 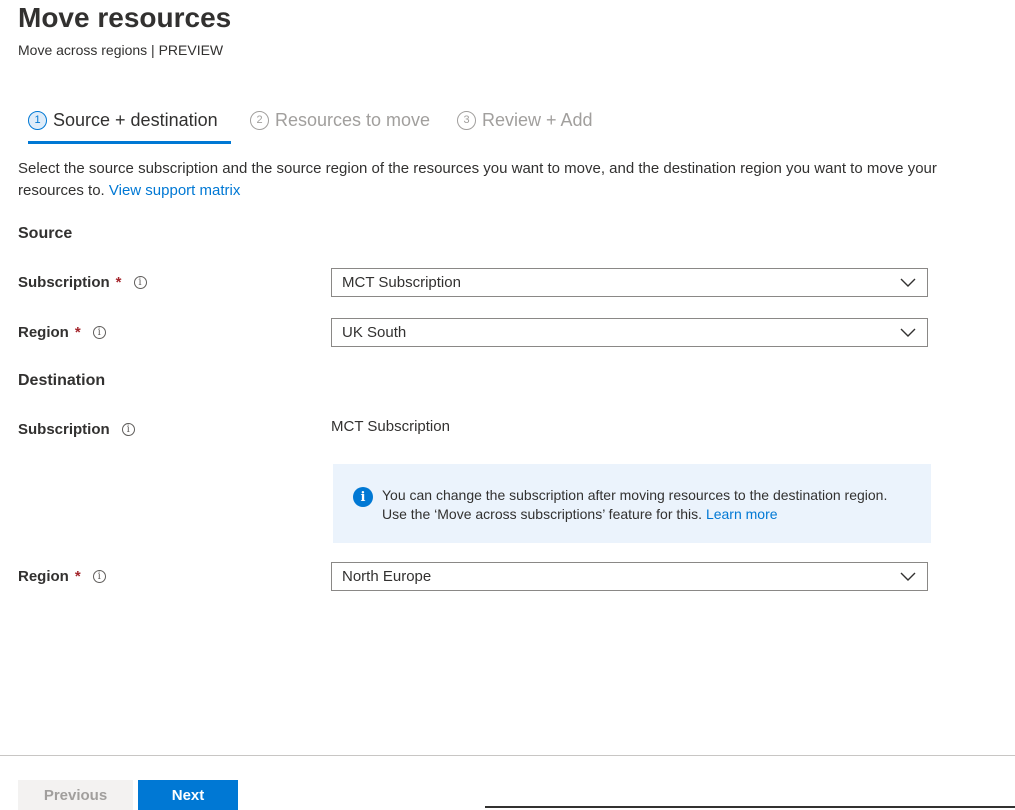 What do you see at coordinates (507, 755) in the screenshot?
I see `footer-divider` at bounding box center [507, 755].